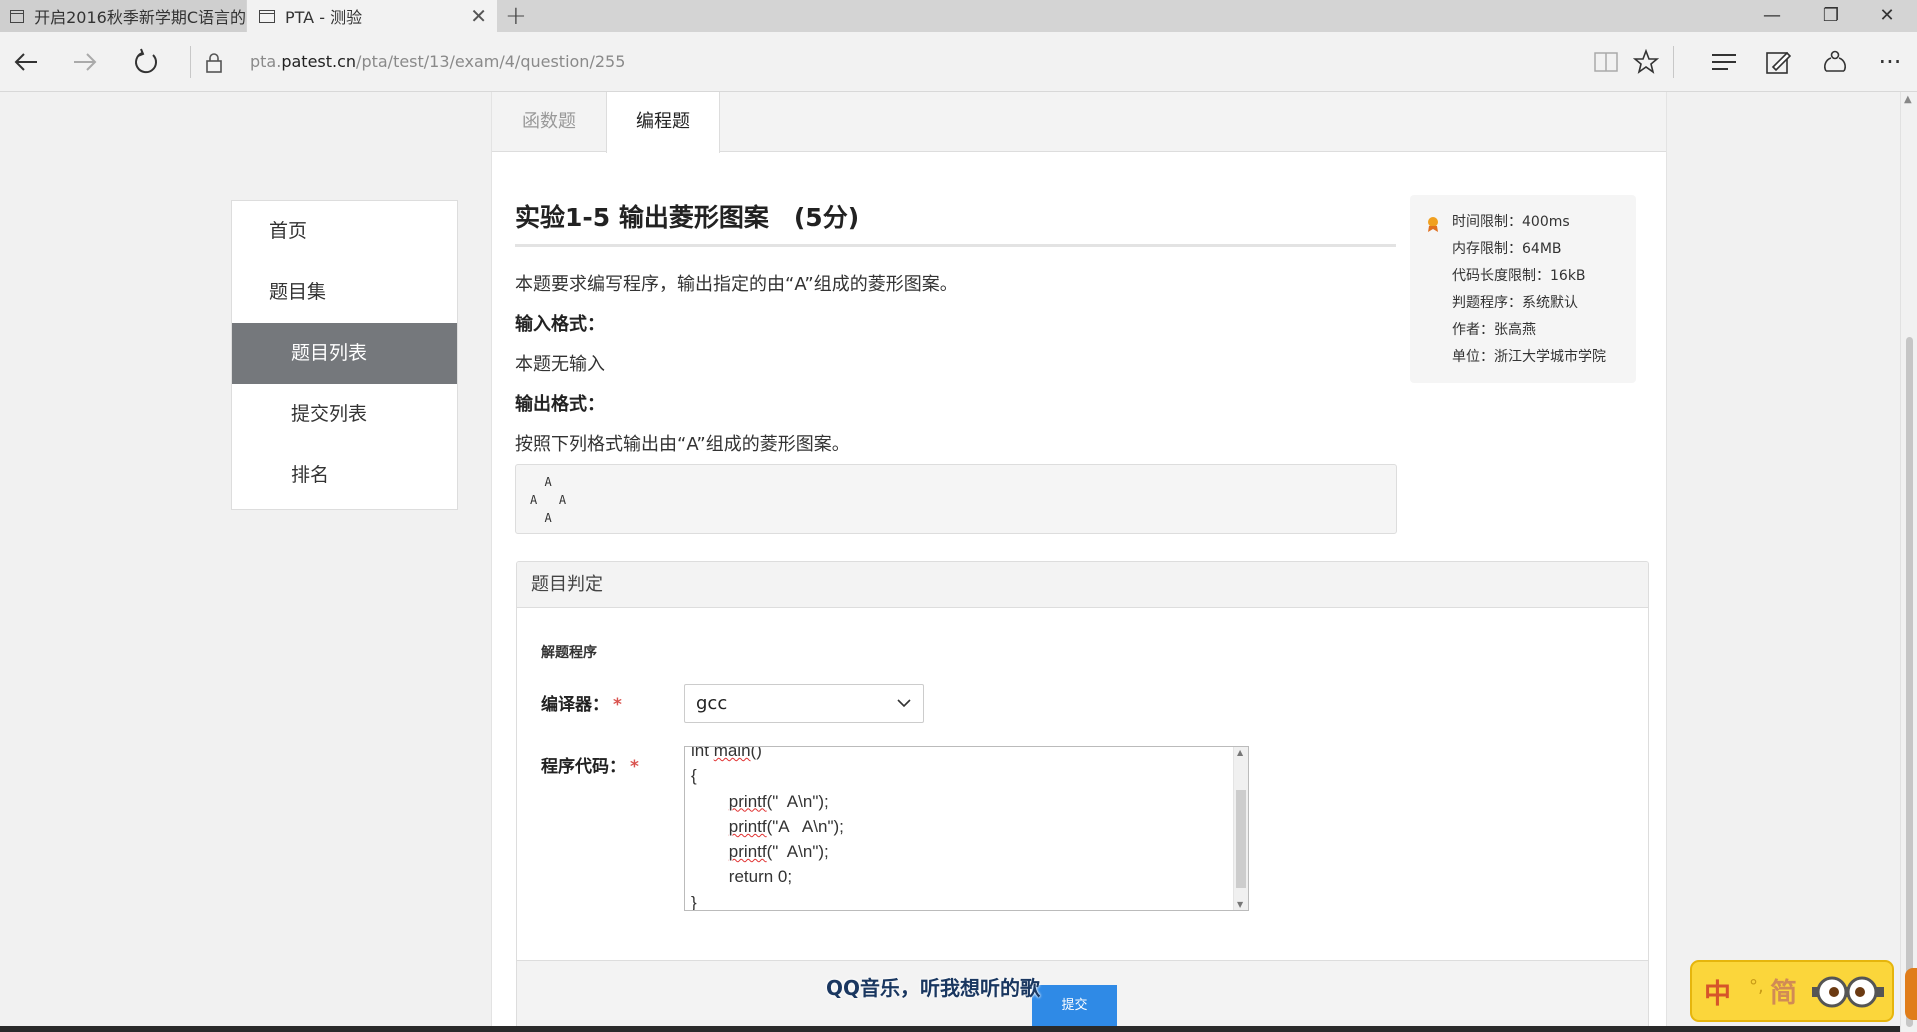 Image resolution: width=1917 pixels, height=1032 pixels. I want to click on ime-side-tab, so click(1911, 994).